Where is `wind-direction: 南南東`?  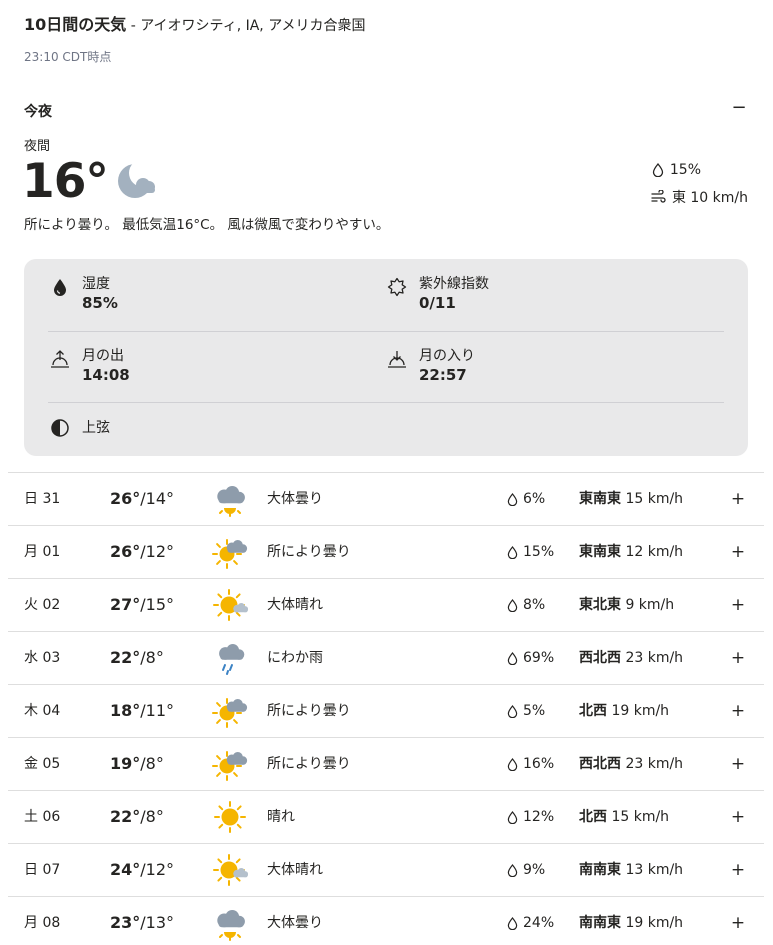
wind-direction: 南南東 is located at coordinates (600, 870).